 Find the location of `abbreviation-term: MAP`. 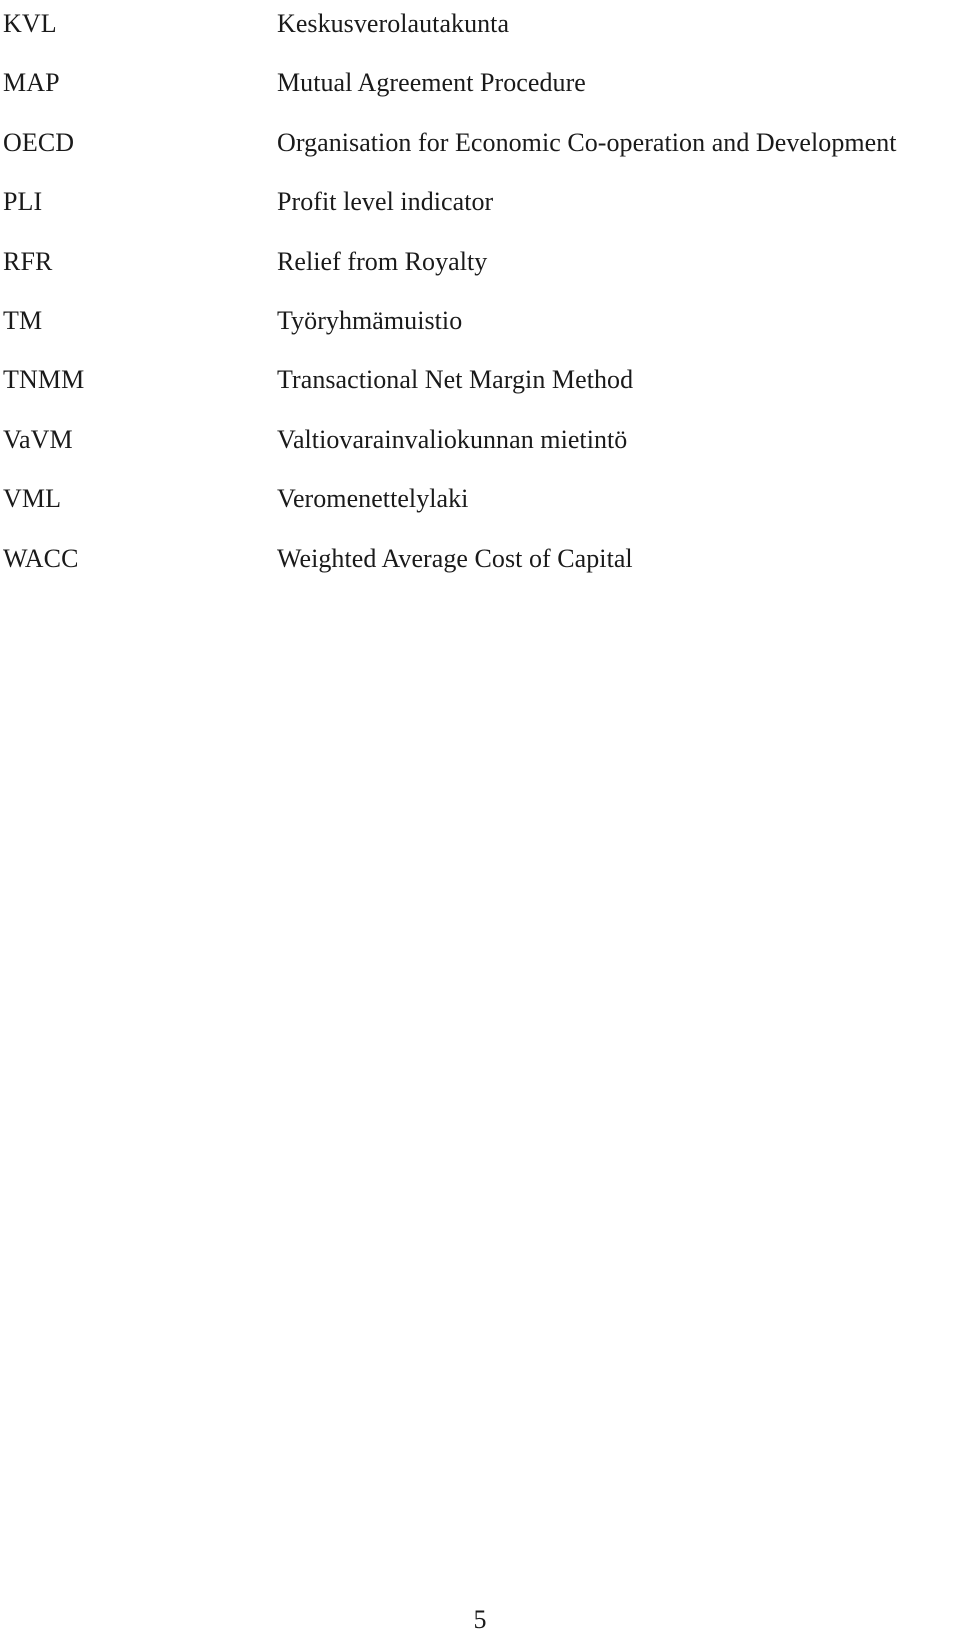

abbreviation-term: MAP is located at coordinates (31, 83).